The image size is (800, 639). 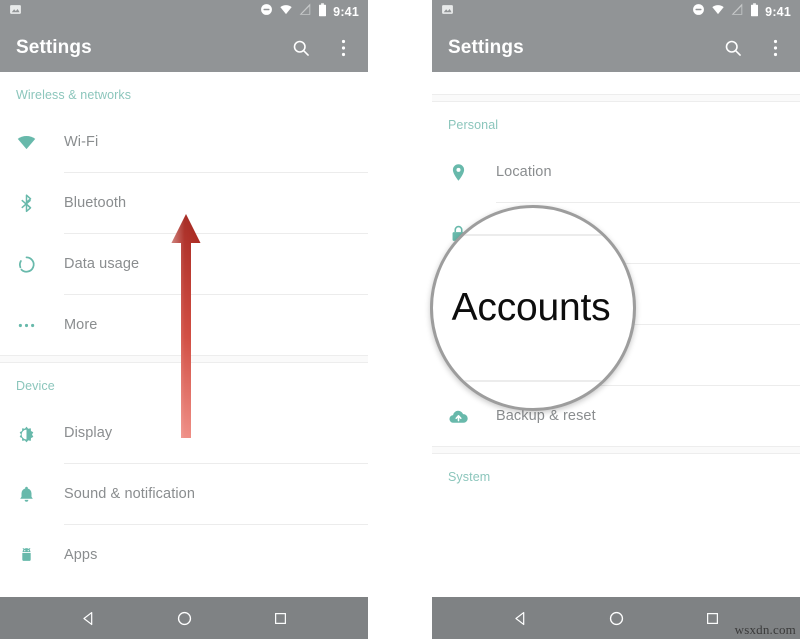 What do you see at coordinates (765, 629) in the screenshot?
I see `watermark: wsxdn.com` at bounding box center [765, 629].